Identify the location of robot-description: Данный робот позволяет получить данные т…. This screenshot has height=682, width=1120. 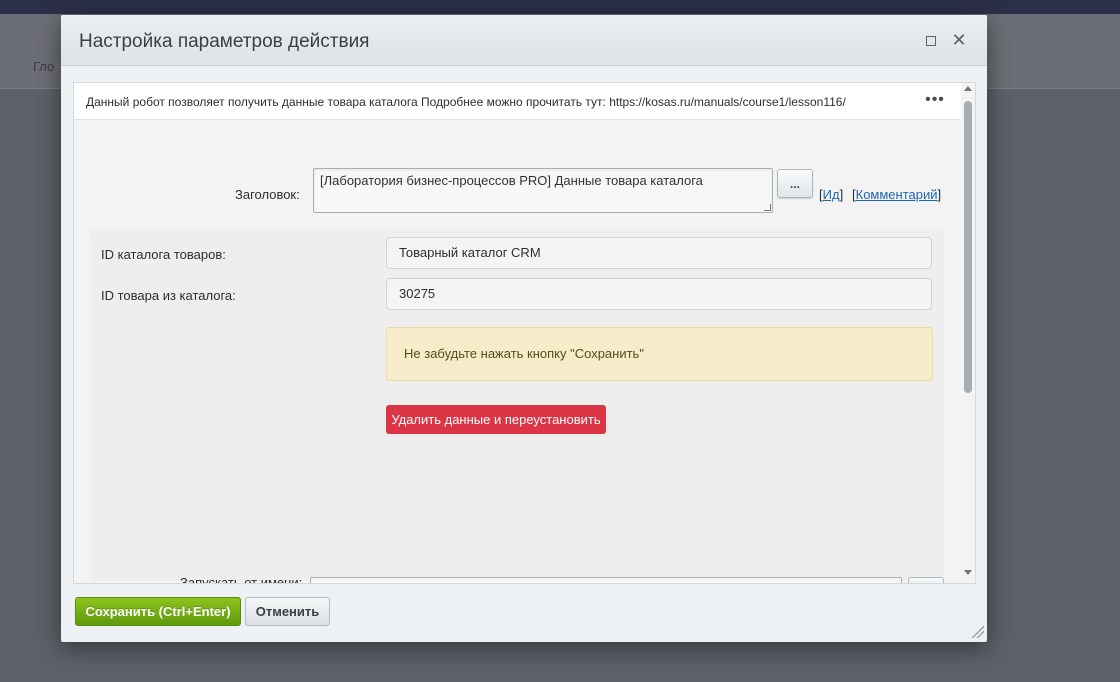
(466, 102).